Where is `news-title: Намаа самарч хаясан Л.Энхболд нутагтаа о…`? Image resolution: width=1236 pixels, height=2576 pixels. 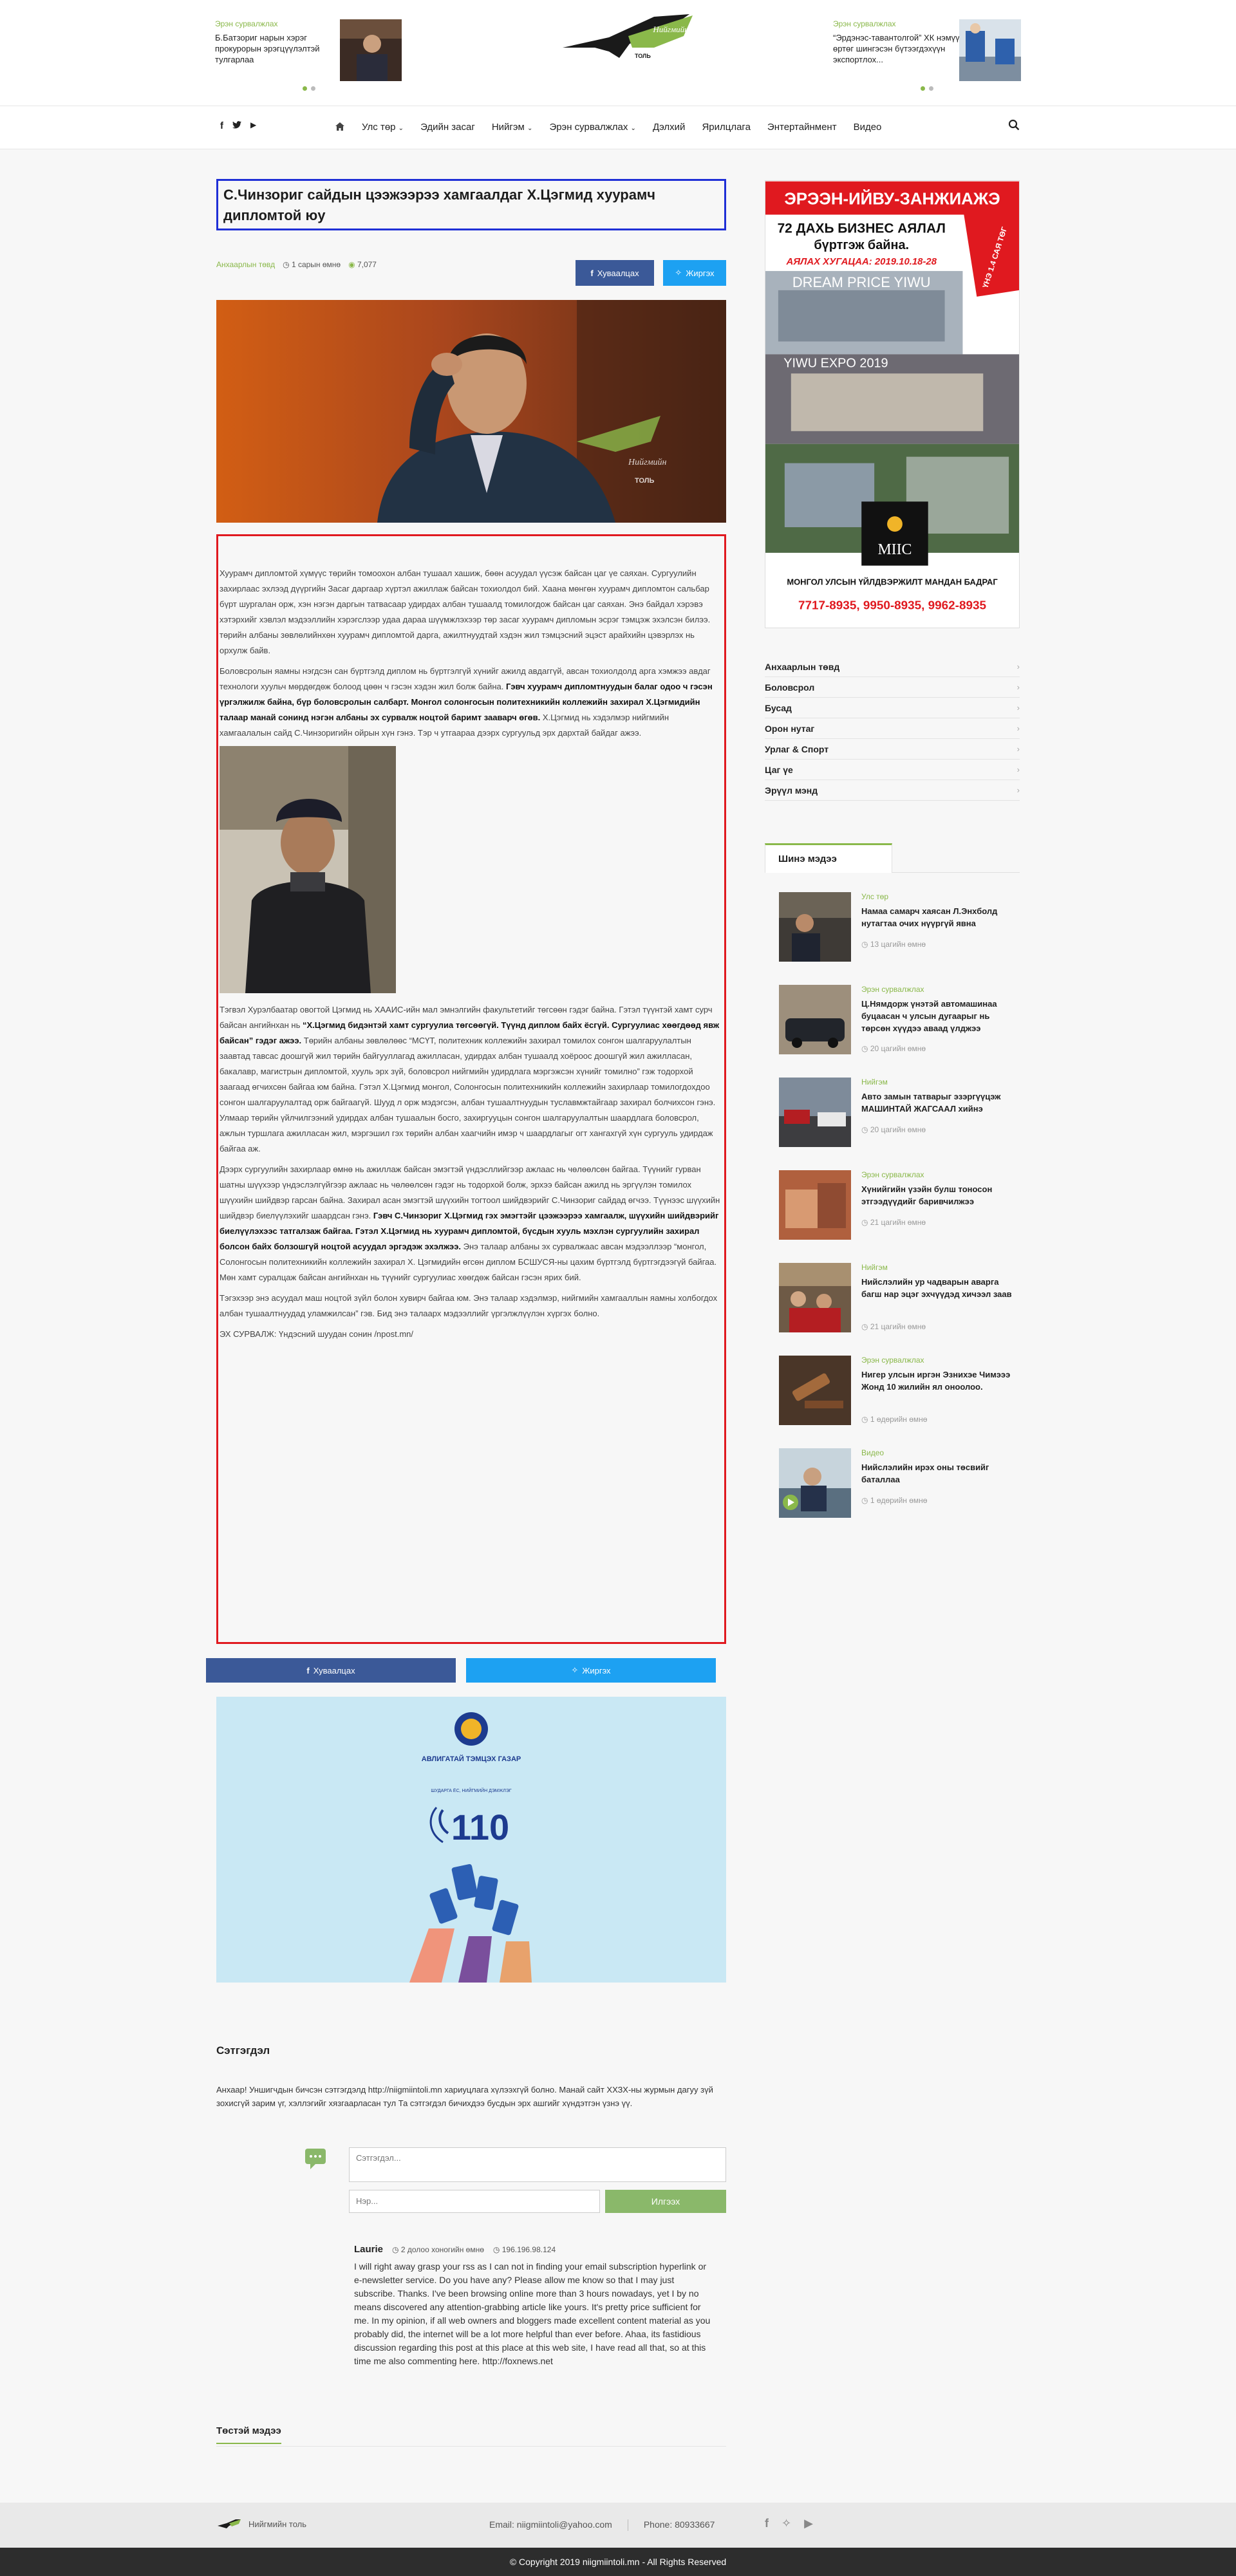
news-title: Намаа самарч хаясан Л.Энхболд нутагтаа о… is located at coordinates (938, 917).